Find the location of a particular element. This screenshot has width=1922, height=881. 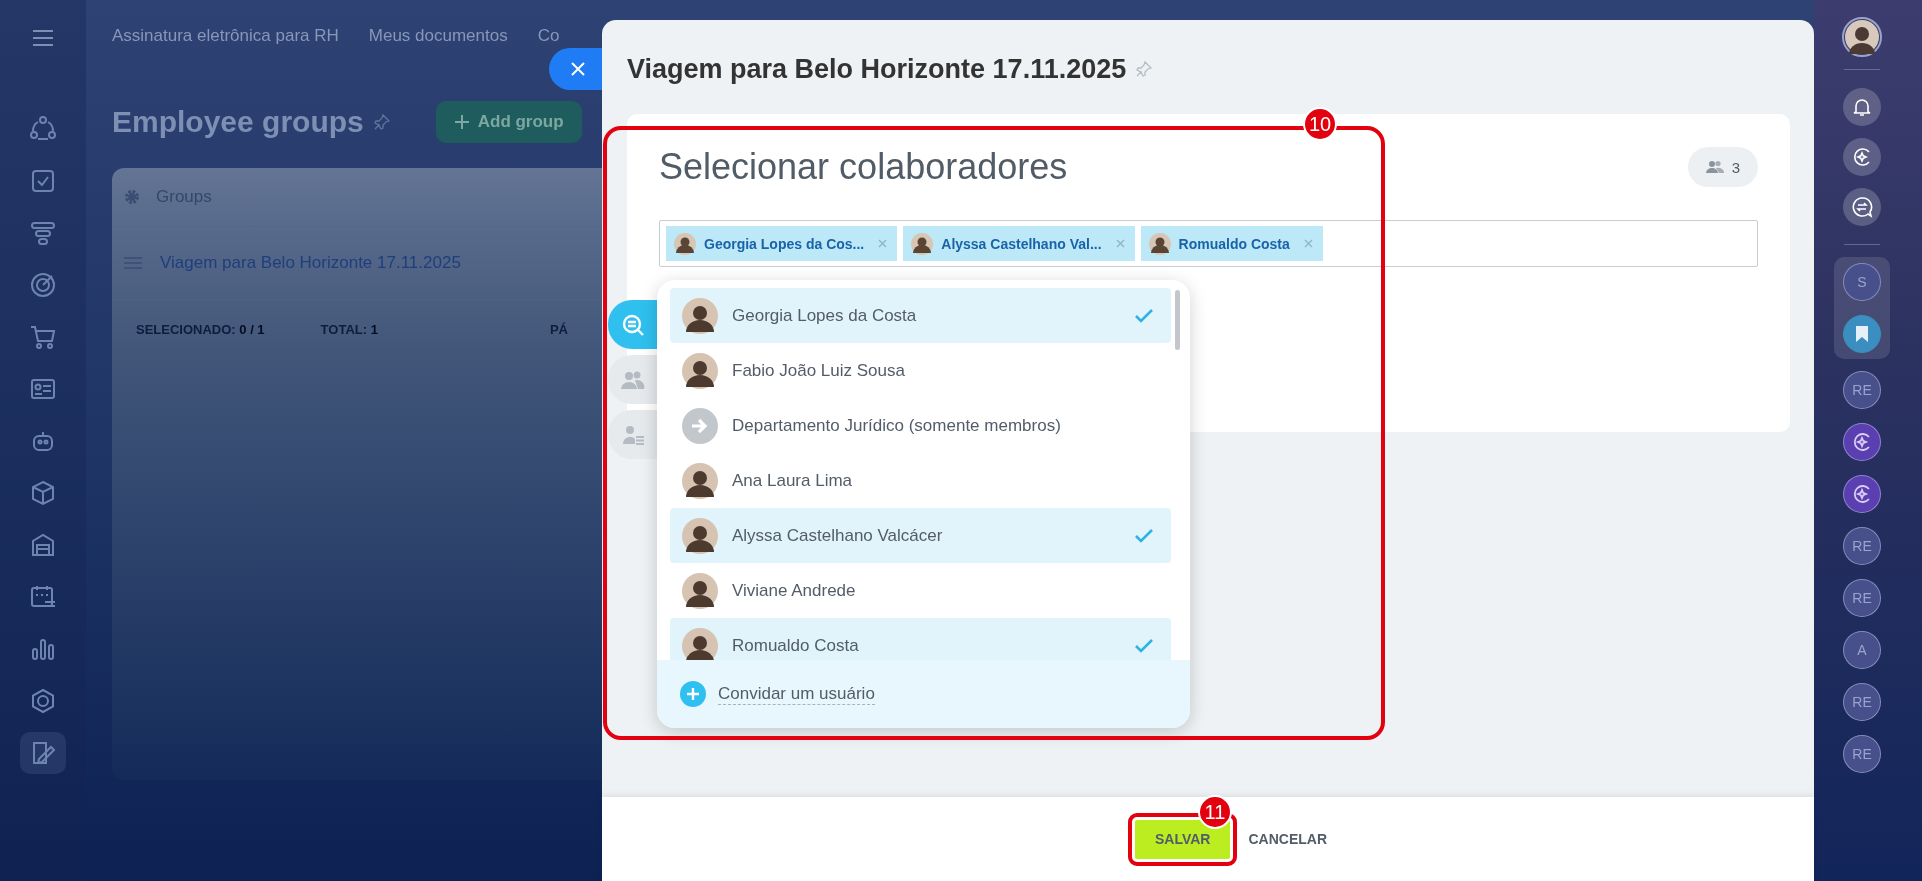

user-avatar is located at coordinates (1862, 37).